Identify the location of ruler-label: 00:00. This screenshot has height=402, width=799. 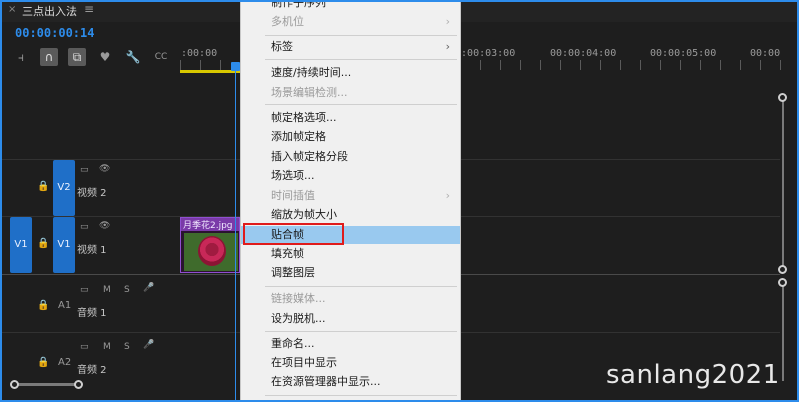
(765, 53).